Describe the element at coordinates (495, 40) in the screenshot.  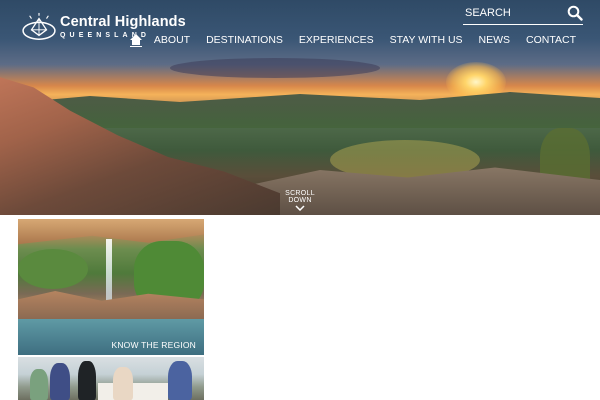
I see `nav-item-news: NEWS` at that location.